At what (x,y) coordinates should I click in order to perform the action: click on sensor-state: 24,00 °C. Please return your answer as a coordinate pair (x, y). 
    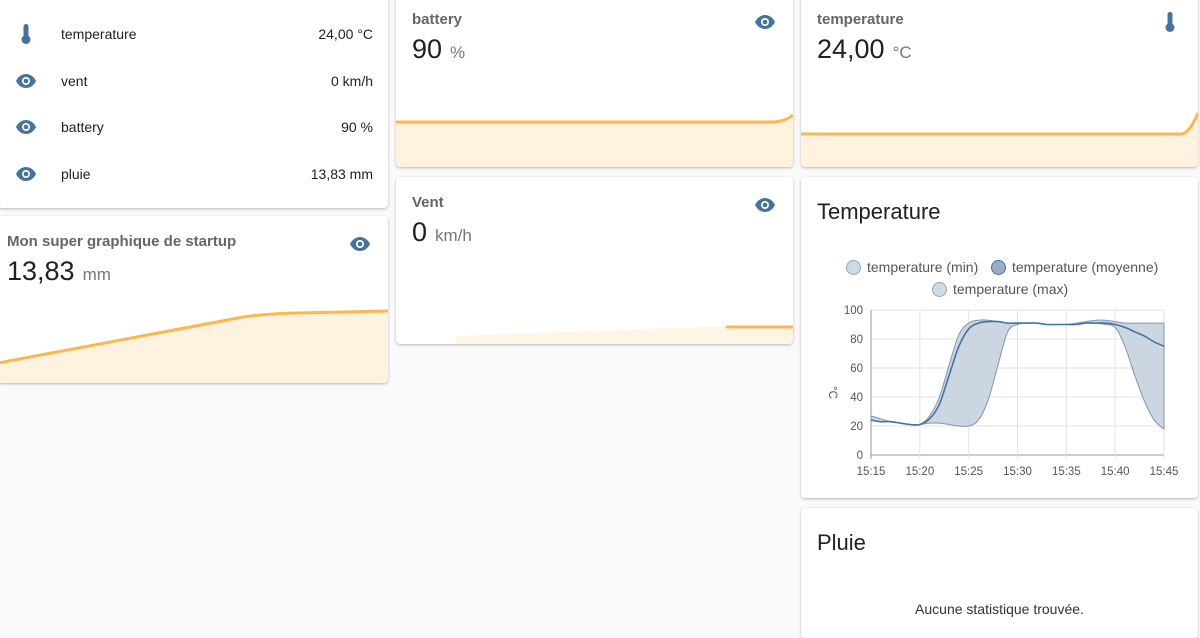
    Looking at the image, I should click on (864, 49).